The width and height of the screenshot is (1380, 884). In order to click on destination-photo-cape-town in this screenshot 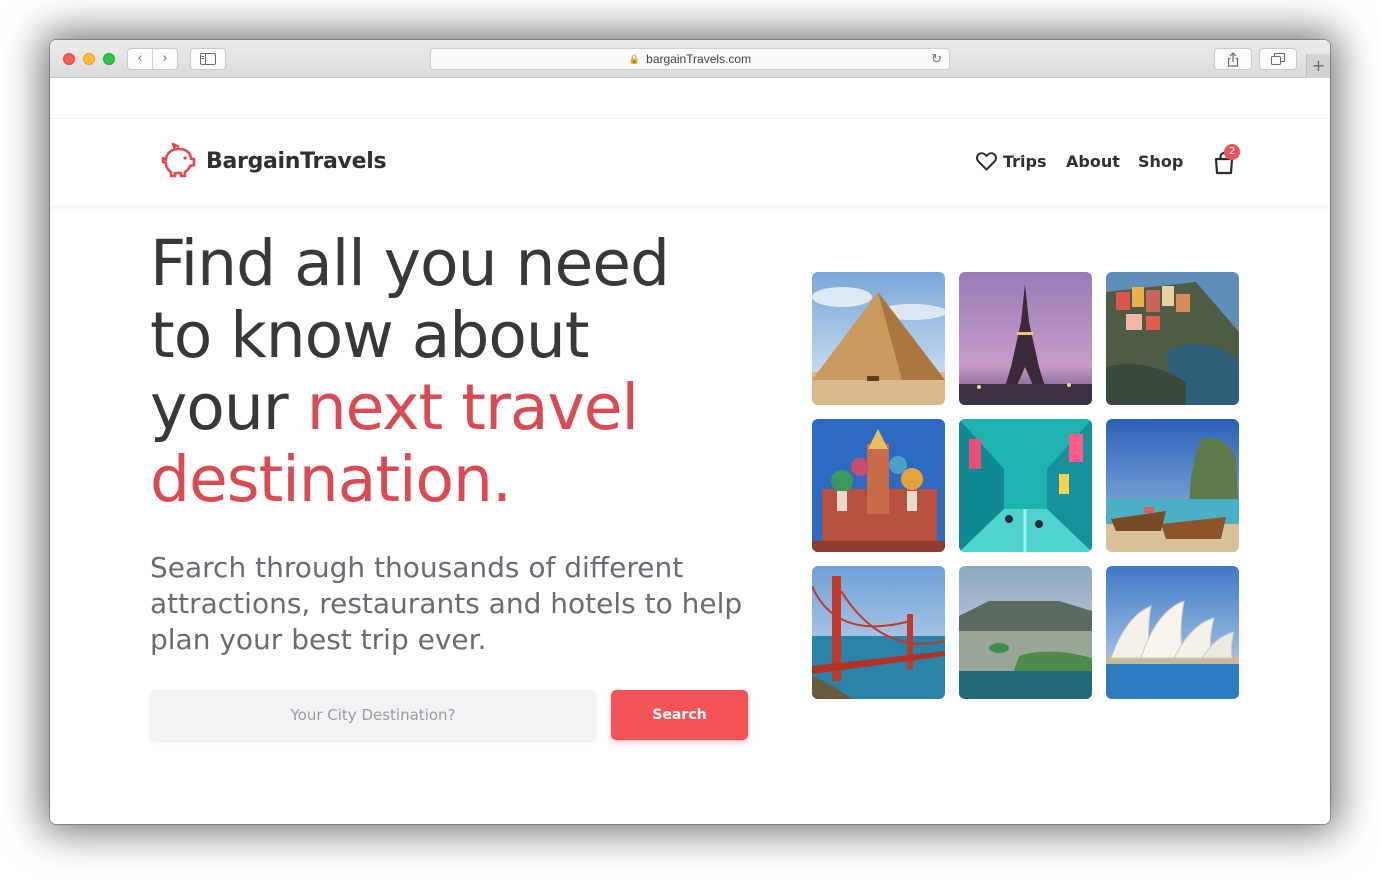, I will do `click(1025, 632)`.